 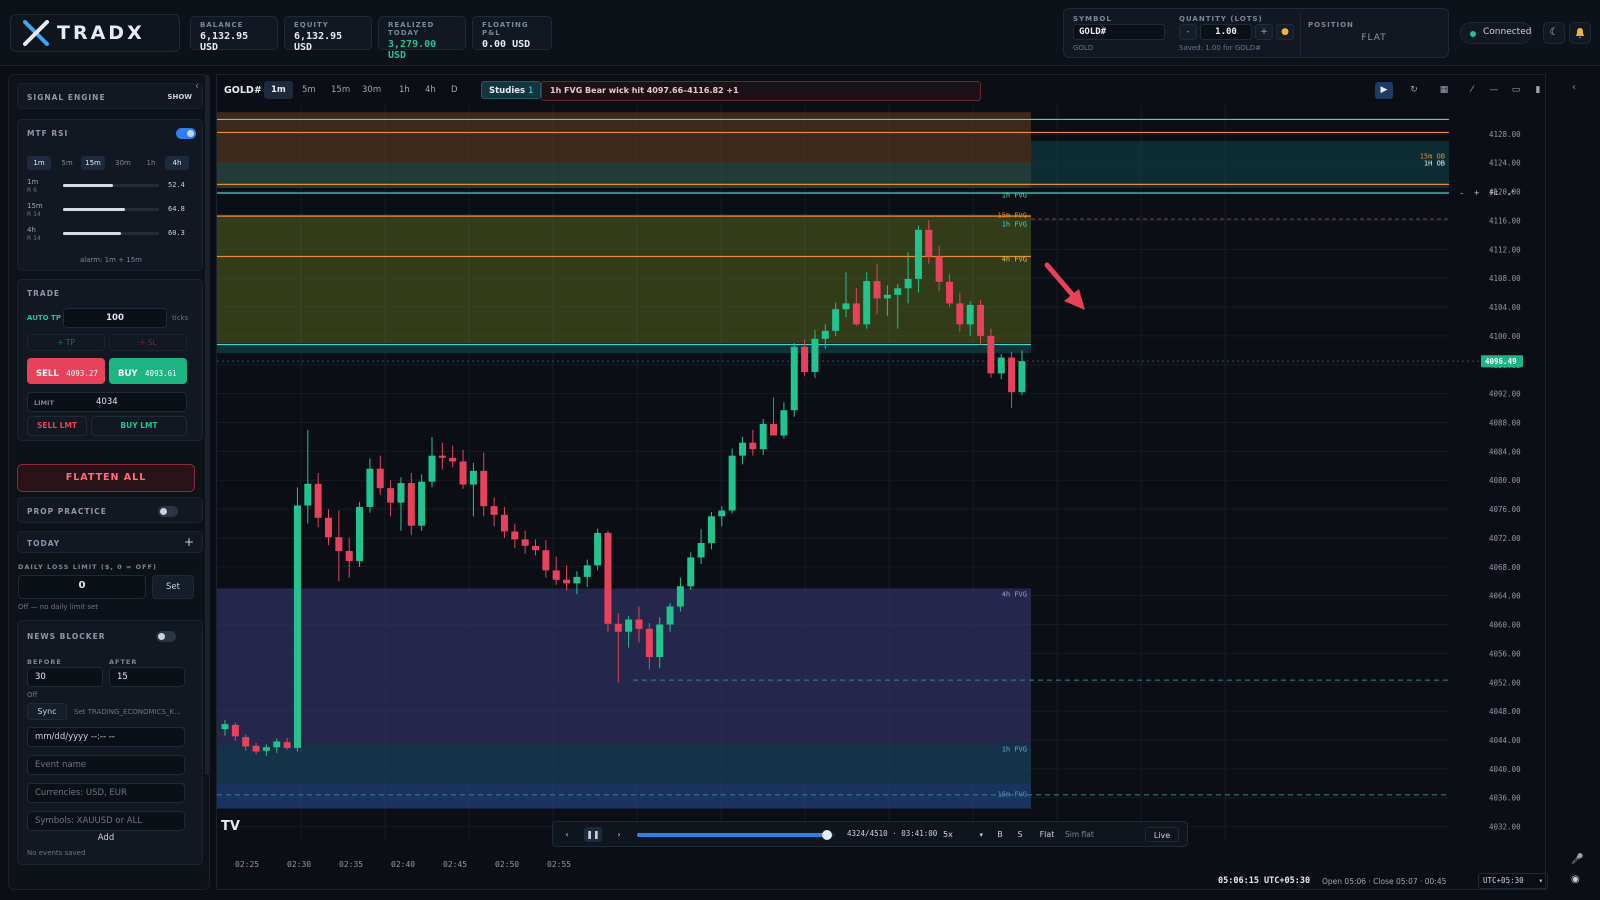 I want to click on y-axis-tick-label: 4064.00, so click(x=1505, y=596).